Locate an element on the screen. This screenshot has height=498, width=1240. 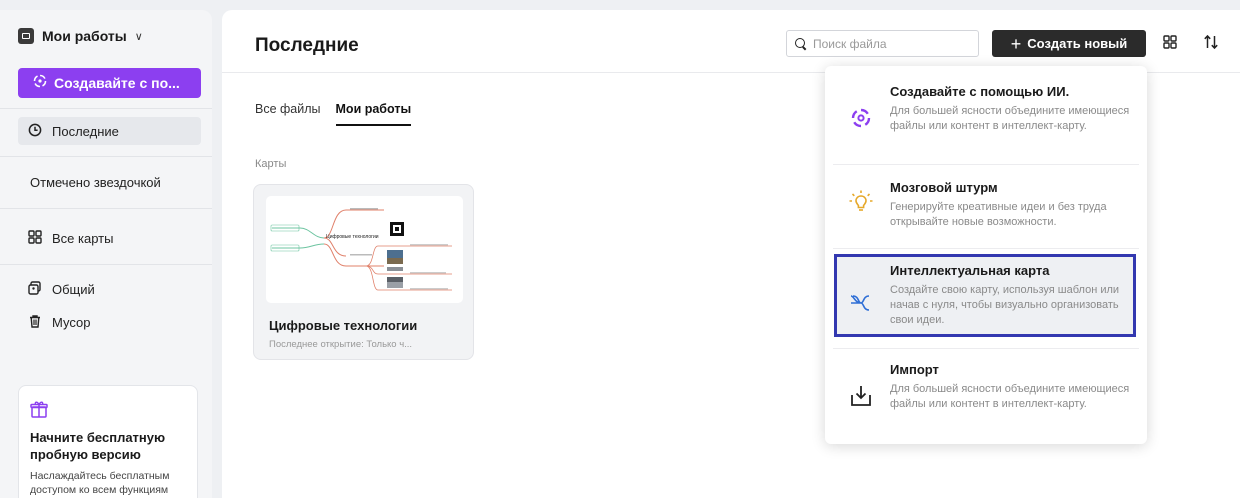
dropdown-item-title: Мозговой штурм is located at coordinates (944, 187).